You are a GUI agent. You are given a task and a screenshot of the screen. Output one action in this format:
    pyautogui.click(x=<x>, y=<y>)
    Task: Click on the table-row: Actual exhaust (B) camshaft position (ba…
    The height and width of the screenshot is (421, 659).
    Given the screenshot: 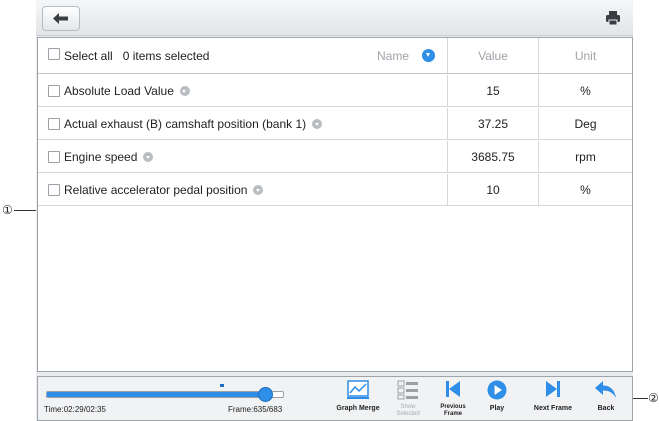 What is the action you would take?
    pyautogui.click(x=335, y=124)
    